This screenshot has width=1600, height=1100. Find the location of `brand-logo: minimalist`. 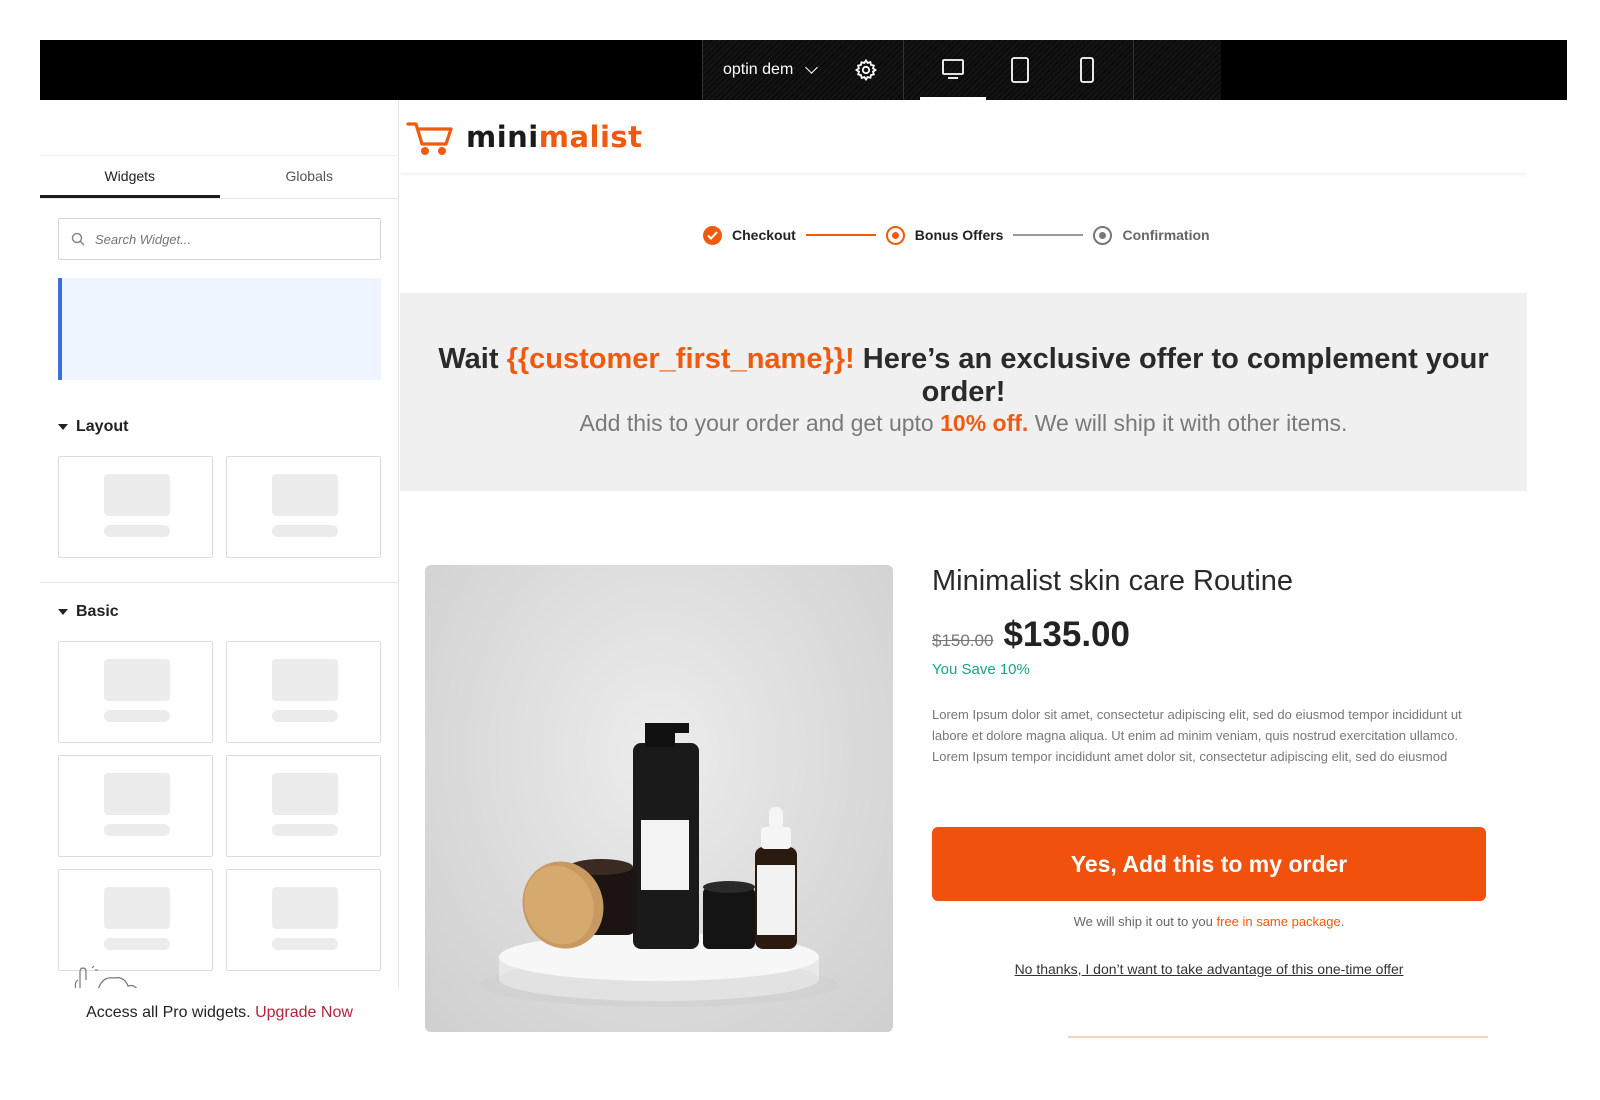

brand-logo: minimalist is located at coordinates (524, 137).